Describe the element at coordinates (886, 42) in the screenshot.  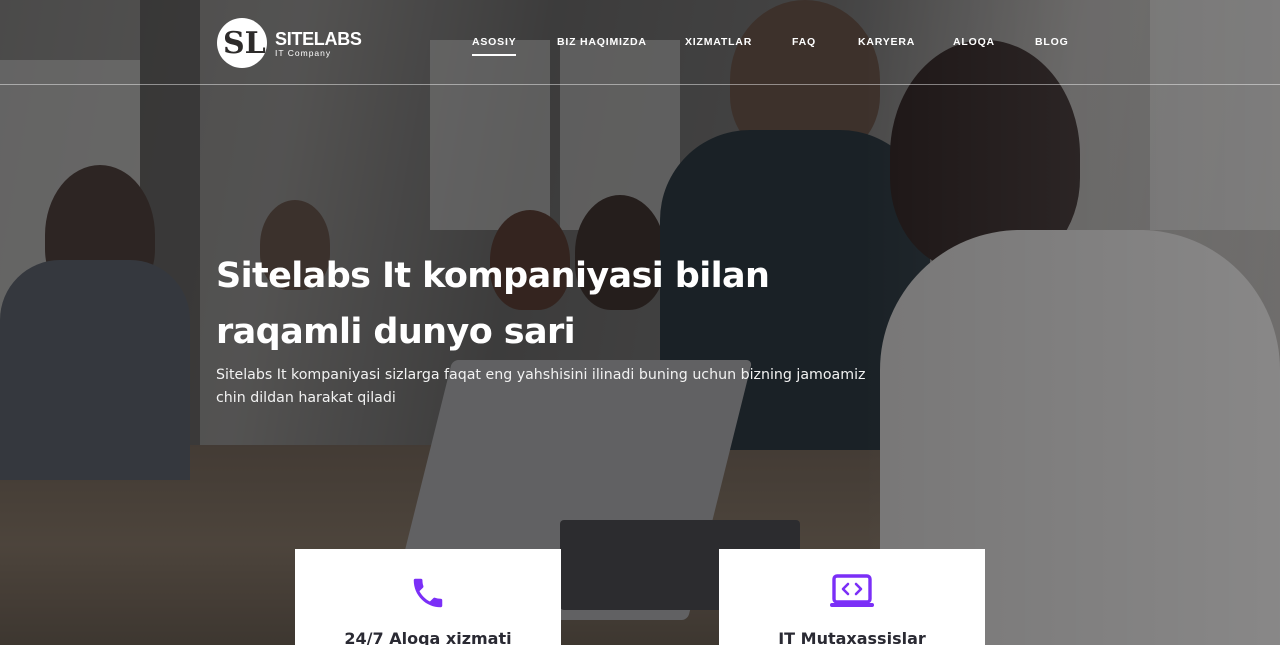
I see `nav-karyera: KARYERA` at that location.